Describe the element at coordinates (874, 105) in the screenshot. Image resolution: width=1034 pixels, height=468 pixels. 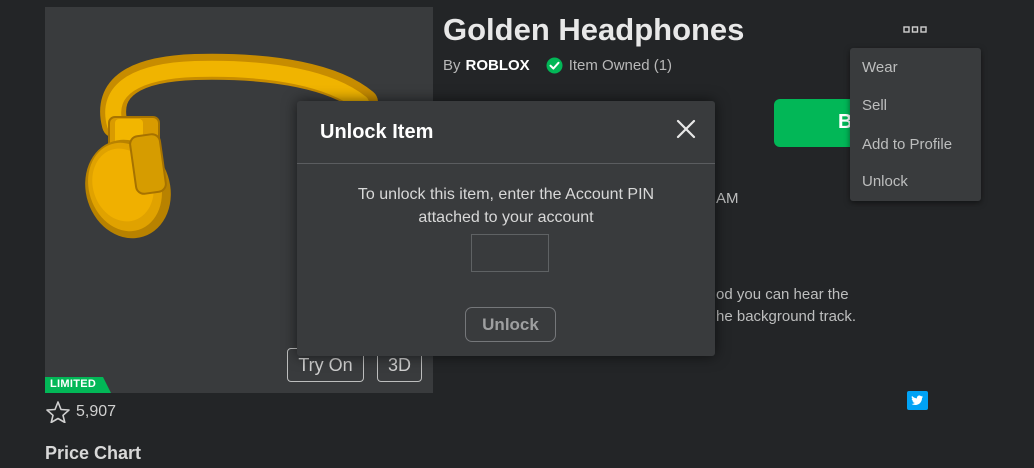
I see `menu-item-sell: Sell` at that location.